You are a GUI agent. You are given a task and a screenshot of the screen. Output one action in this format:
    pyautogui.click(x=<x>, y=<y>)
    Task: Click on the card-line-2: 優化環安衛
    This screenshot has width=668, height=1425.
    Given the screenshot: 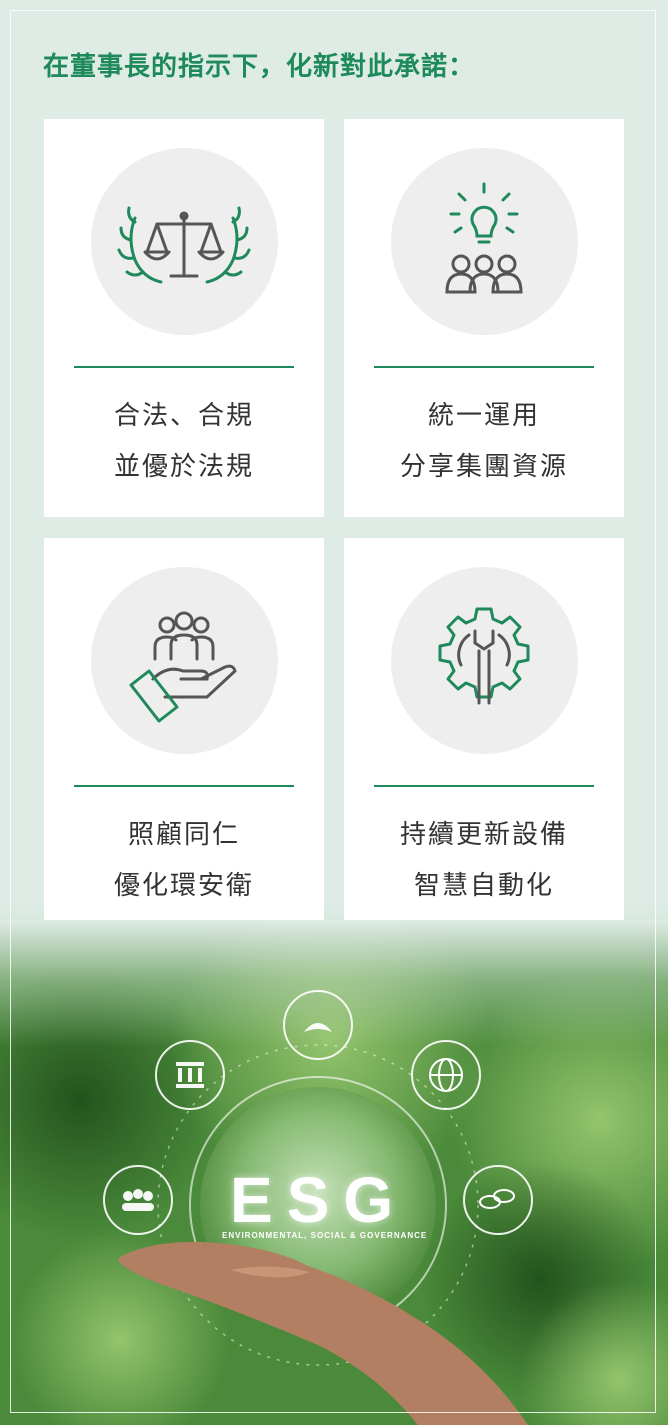 What is the action you would take?
    pyautogui.click(x=183, y=886)
    